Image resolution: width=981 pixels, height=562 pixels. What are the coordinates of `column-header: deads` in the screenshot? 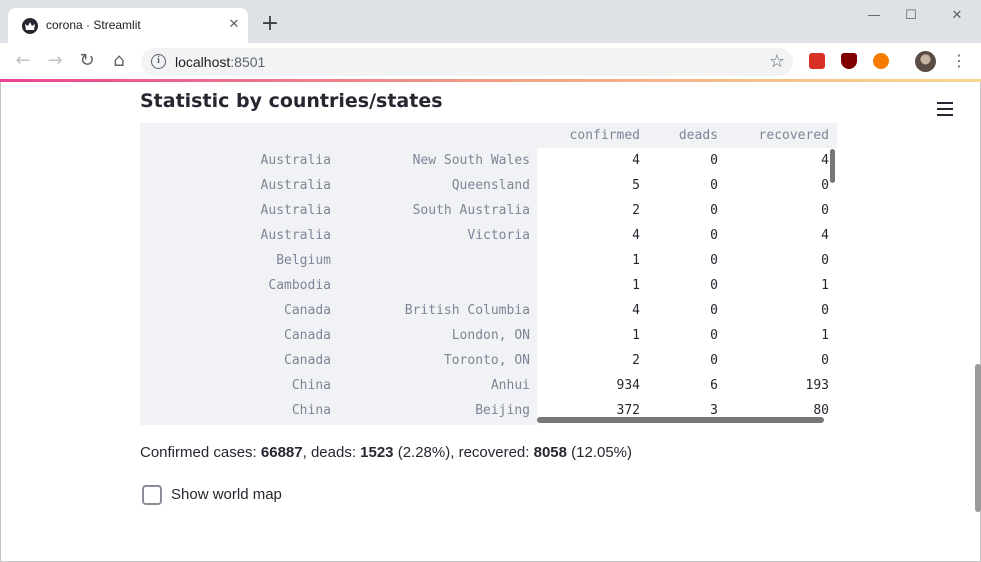 It's located at (698, 135).